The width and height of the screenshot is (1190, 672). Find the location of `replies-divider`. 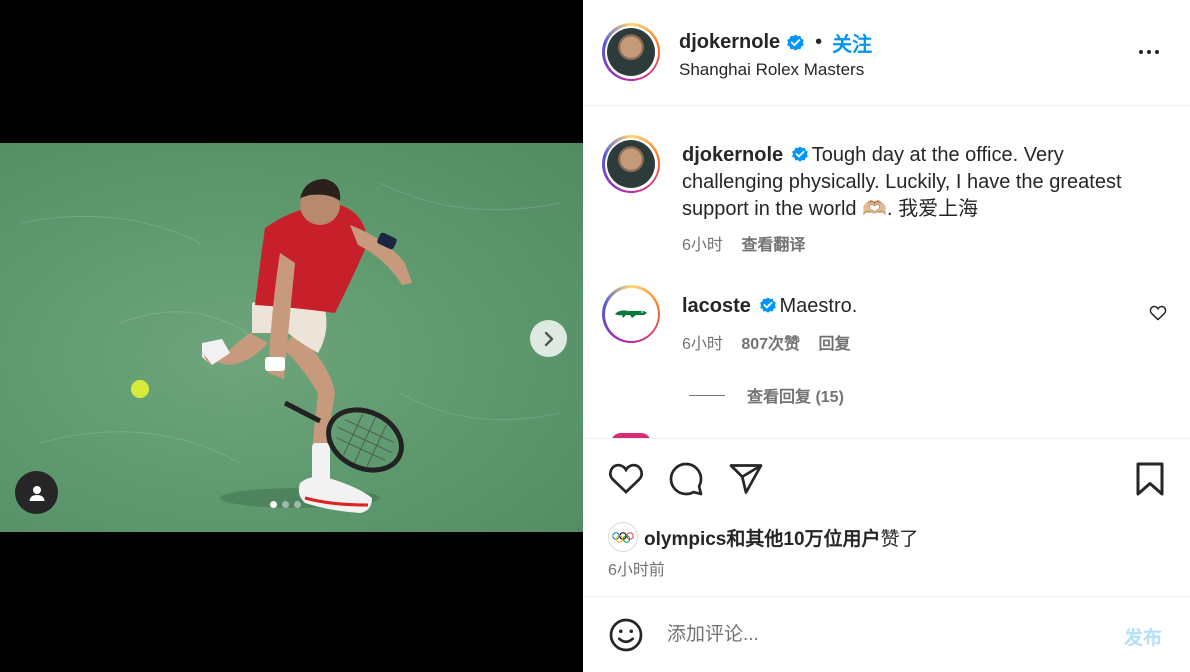

replies-divider is located at coordinates (707, 395).